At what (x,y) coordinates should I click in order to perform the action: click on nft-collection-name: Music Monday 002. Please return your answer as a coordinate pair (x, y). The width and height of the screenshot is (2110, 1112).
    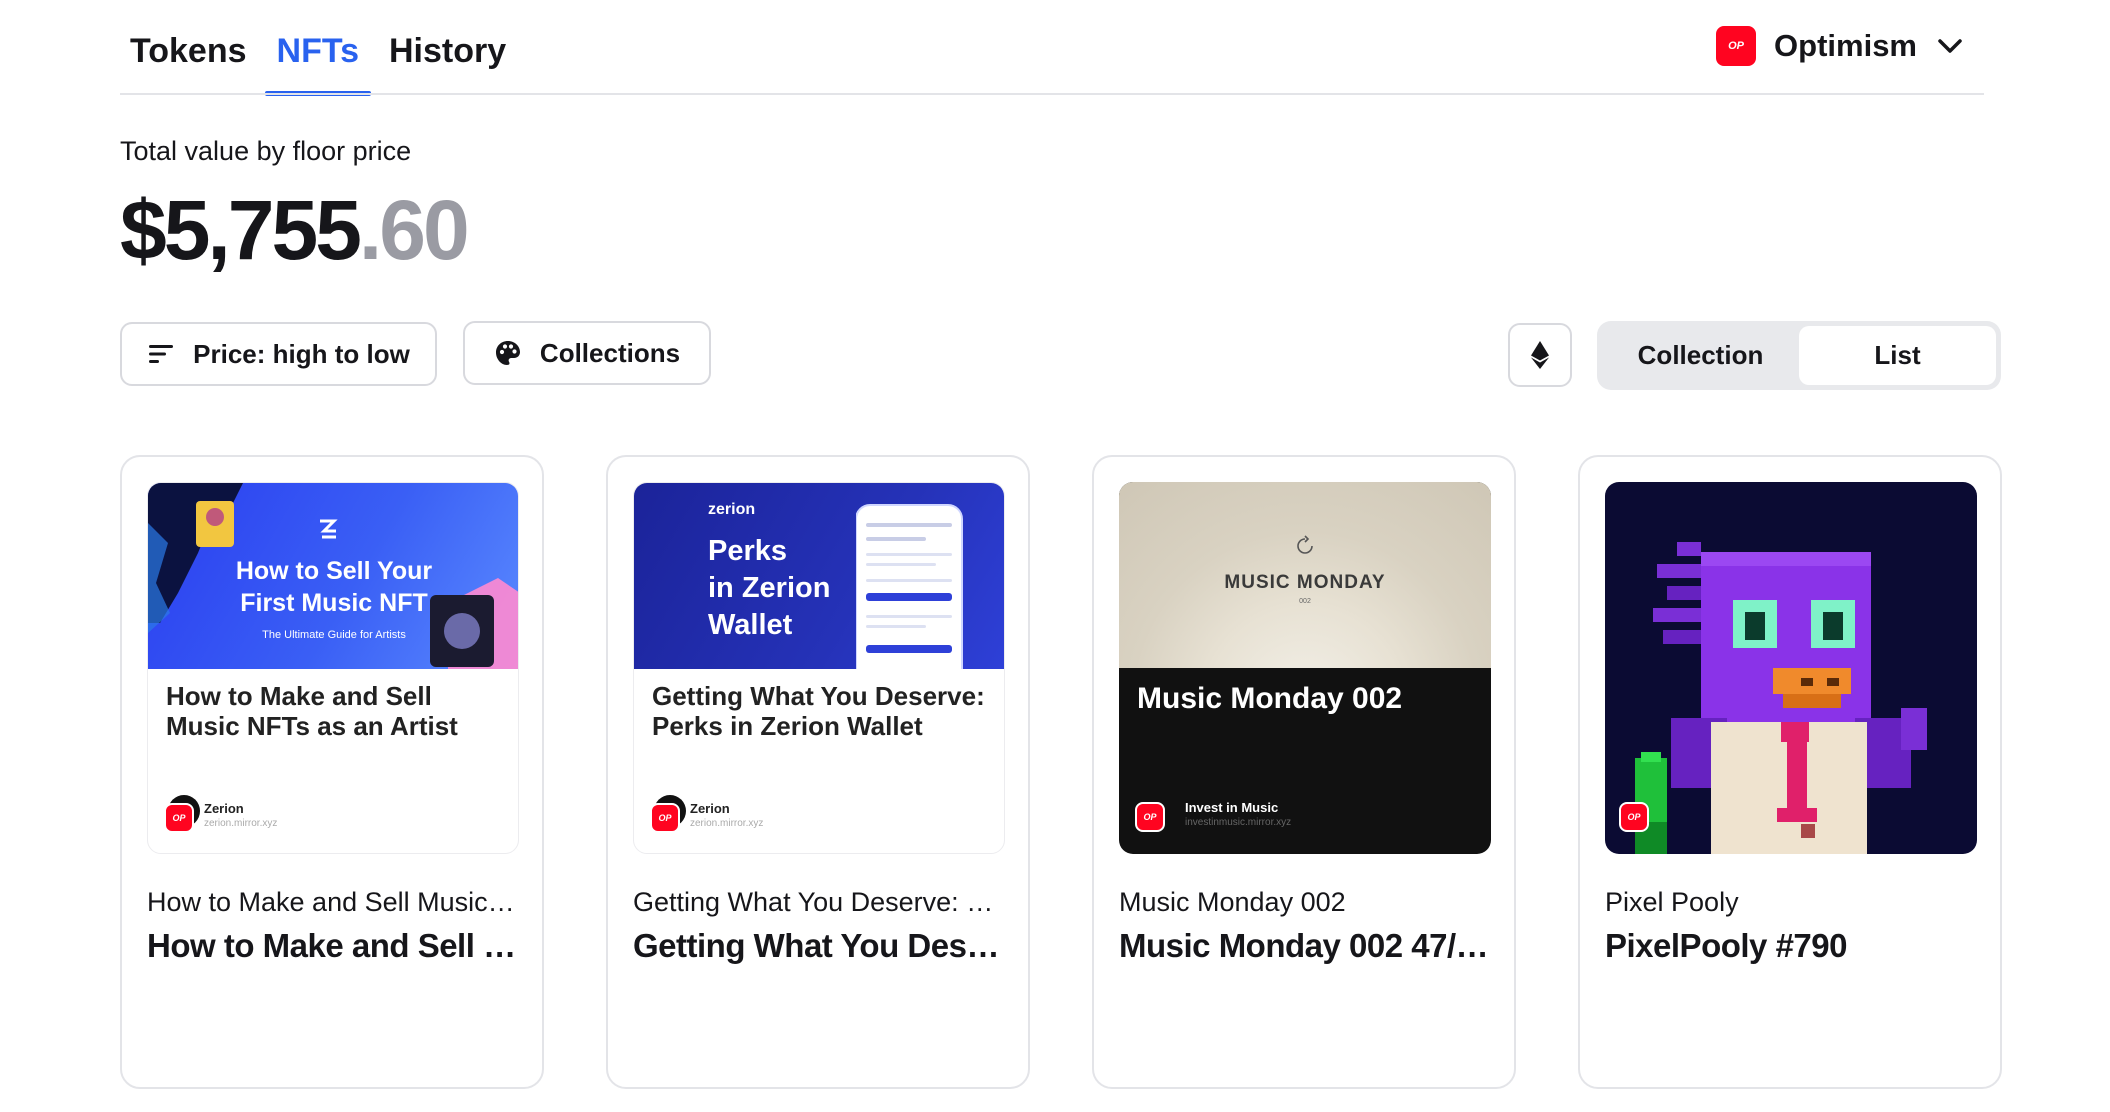
    Looking at the image, I should click on (1232, 902).